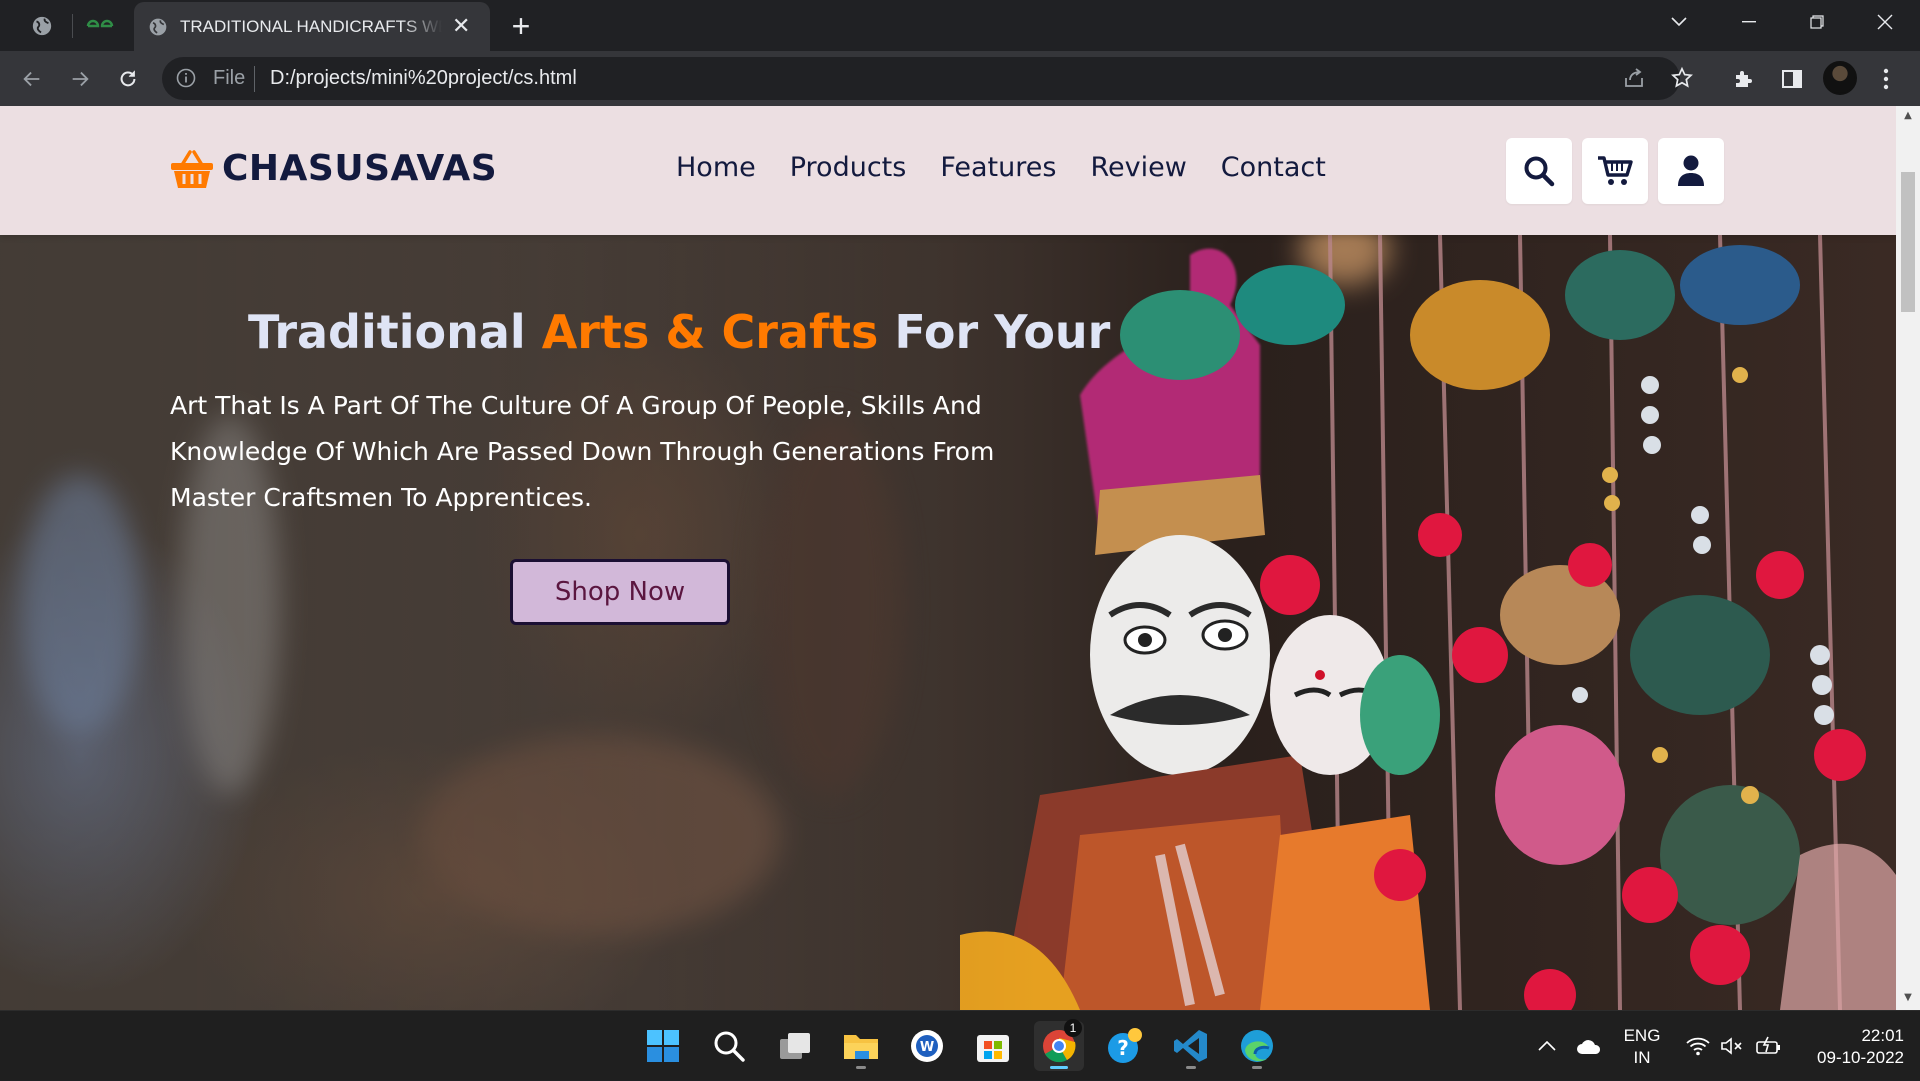 The height and width of the screenshot is (1081, 1920). I want to click on close-icon, so click(1885, 22).